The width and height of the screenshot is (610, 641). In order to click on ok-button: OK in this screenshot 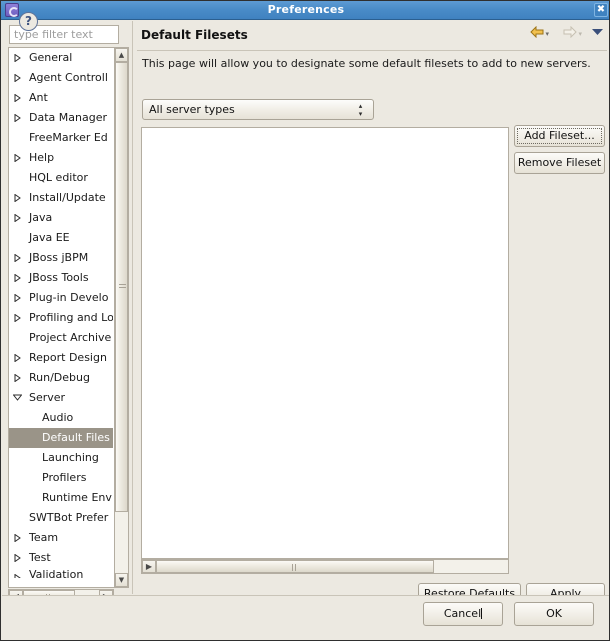, I will do `click(554, 614)`.